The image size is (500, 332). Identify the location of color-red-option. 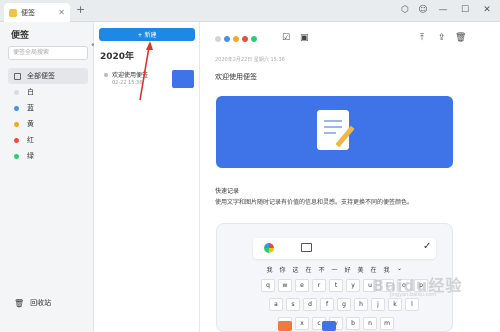
(245, 39).